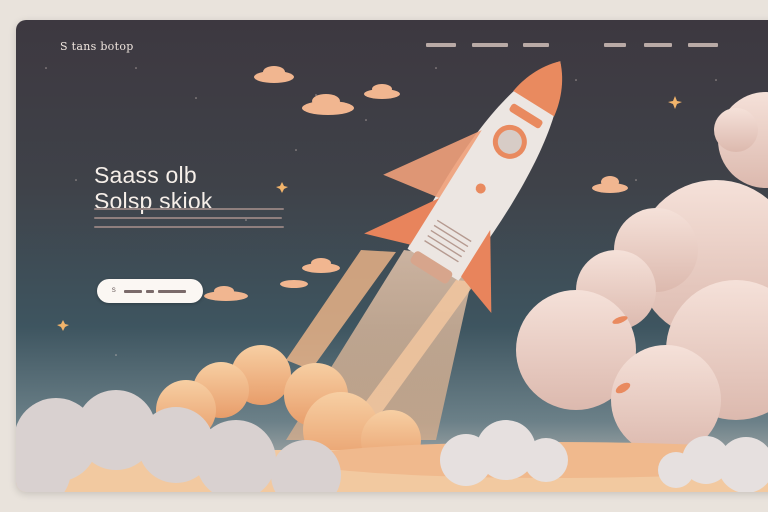 The image size is (768, 512). Describe the element at coordinates (145, 175) in the screenshot. I see `hero-headline-line-1: Saass olb` at that location.